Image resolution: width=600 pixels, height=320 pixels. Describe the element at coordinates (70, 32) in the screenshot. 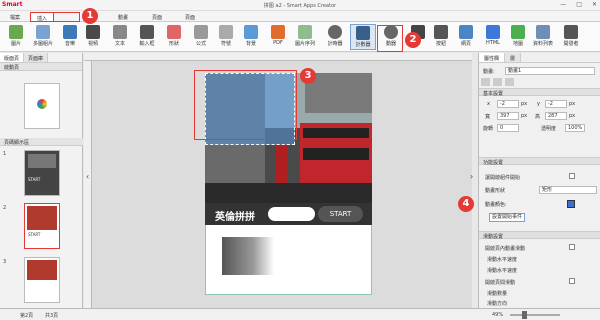

I see `music-icon` at that location.